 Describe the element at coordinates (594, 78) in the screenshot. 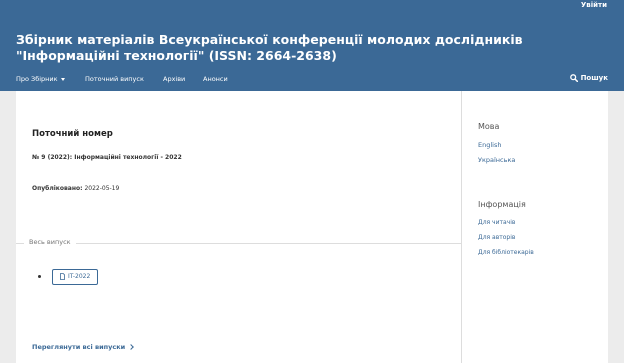

I see `search-label: Пошук` at that location.